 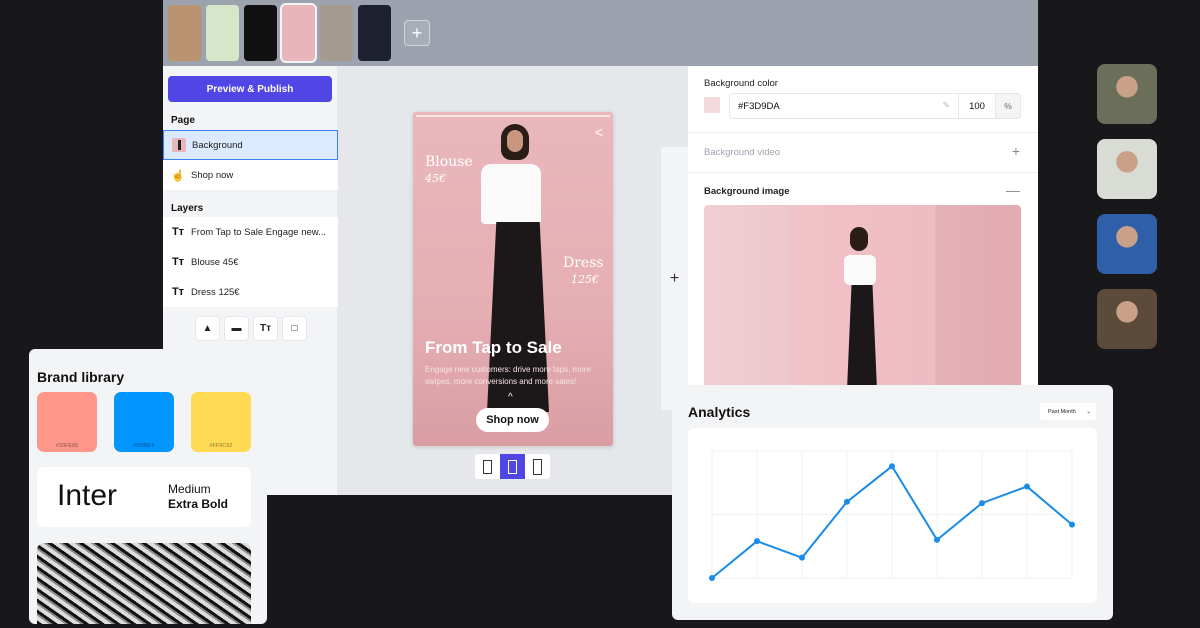 I want to click on date-range-label: Past Month, so click(x=1062, y=411).